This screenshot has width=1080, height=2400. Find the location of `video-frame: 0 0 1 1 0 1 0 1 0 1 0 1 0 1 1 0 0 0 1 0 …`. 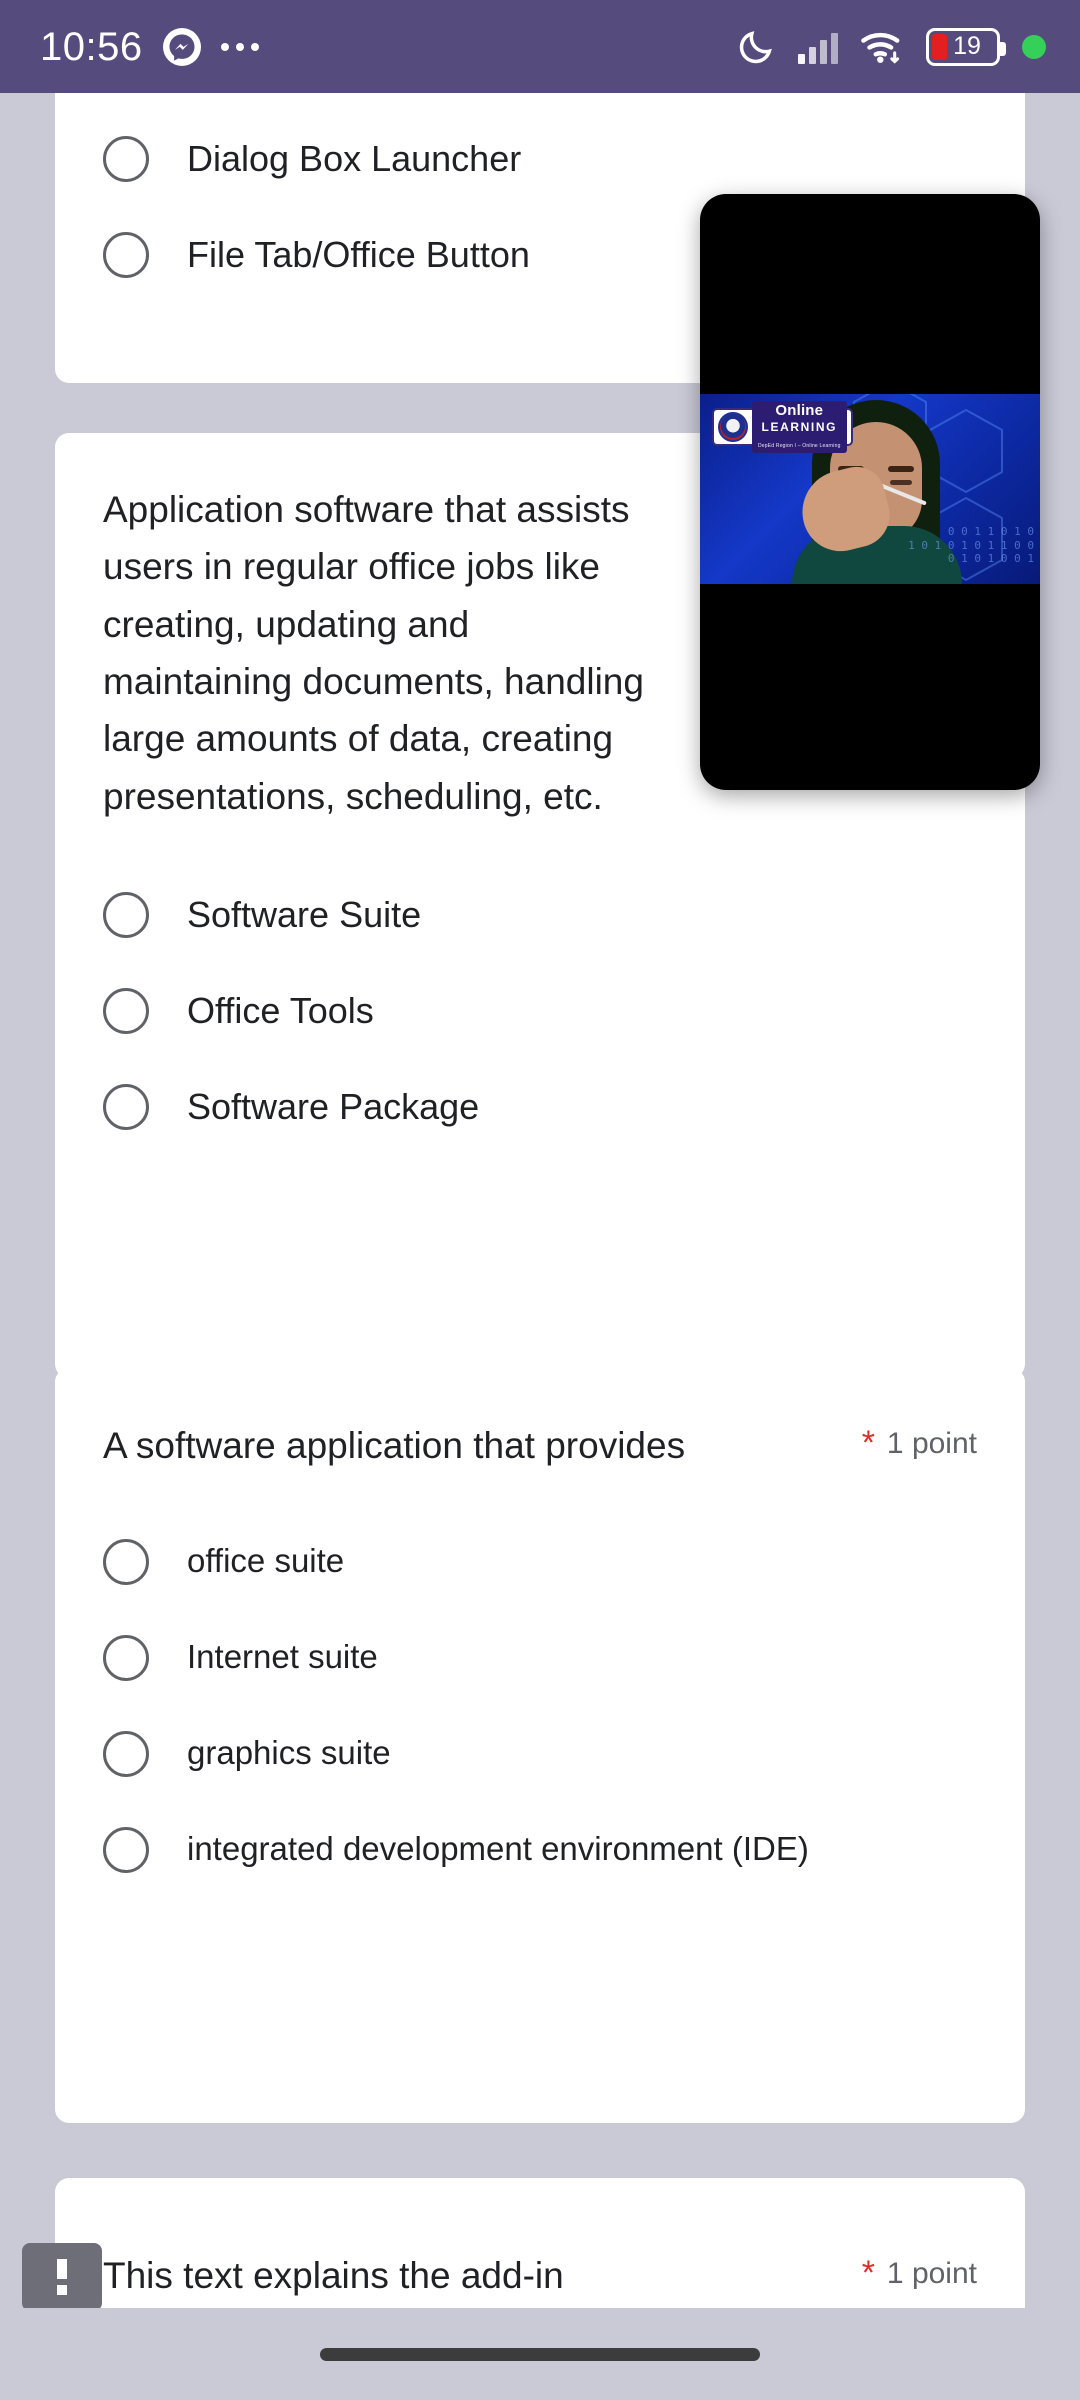

video-frame: 0 0 1 1 0 1 0 1 0 1 0 1 0 1 1 0 0 0 1 0 … is located at coordinates (870, 489).